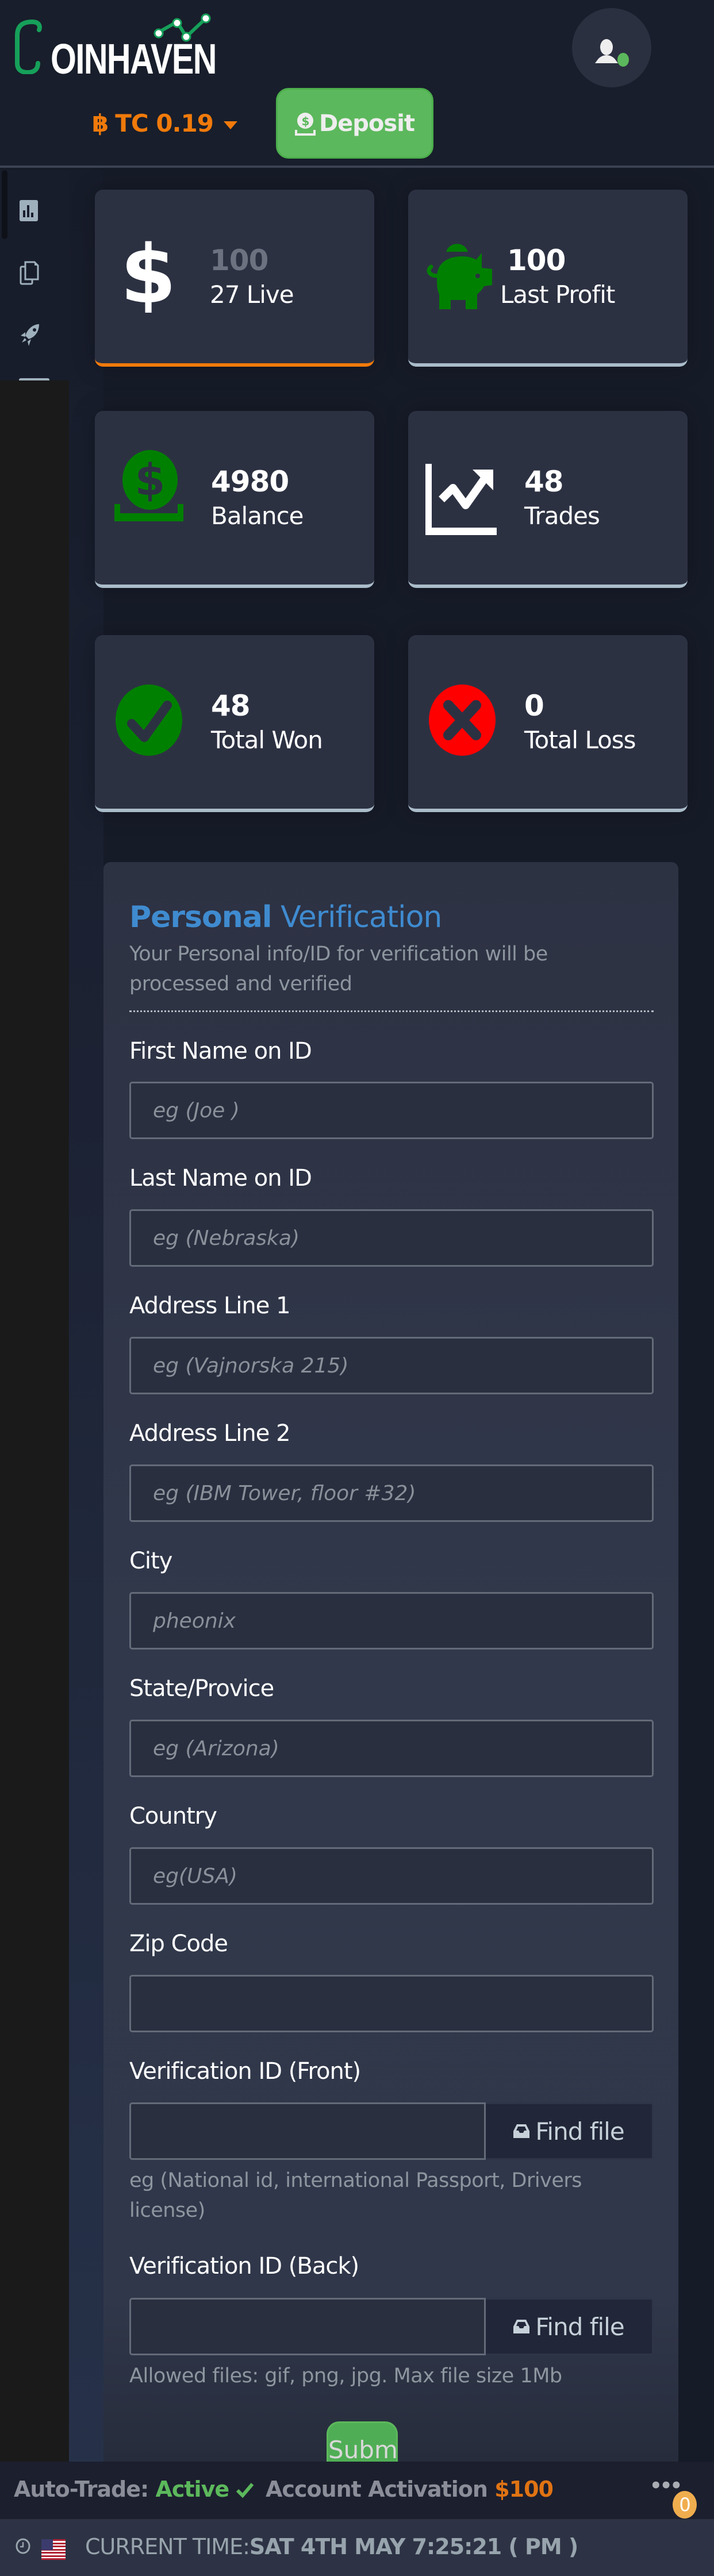 The height and width of the screenshot is (2576, 714). What do you see at coordinates (391, 1365) in the screenshot?
I see `address-line-1-input` at bounding box center [391, 1365].